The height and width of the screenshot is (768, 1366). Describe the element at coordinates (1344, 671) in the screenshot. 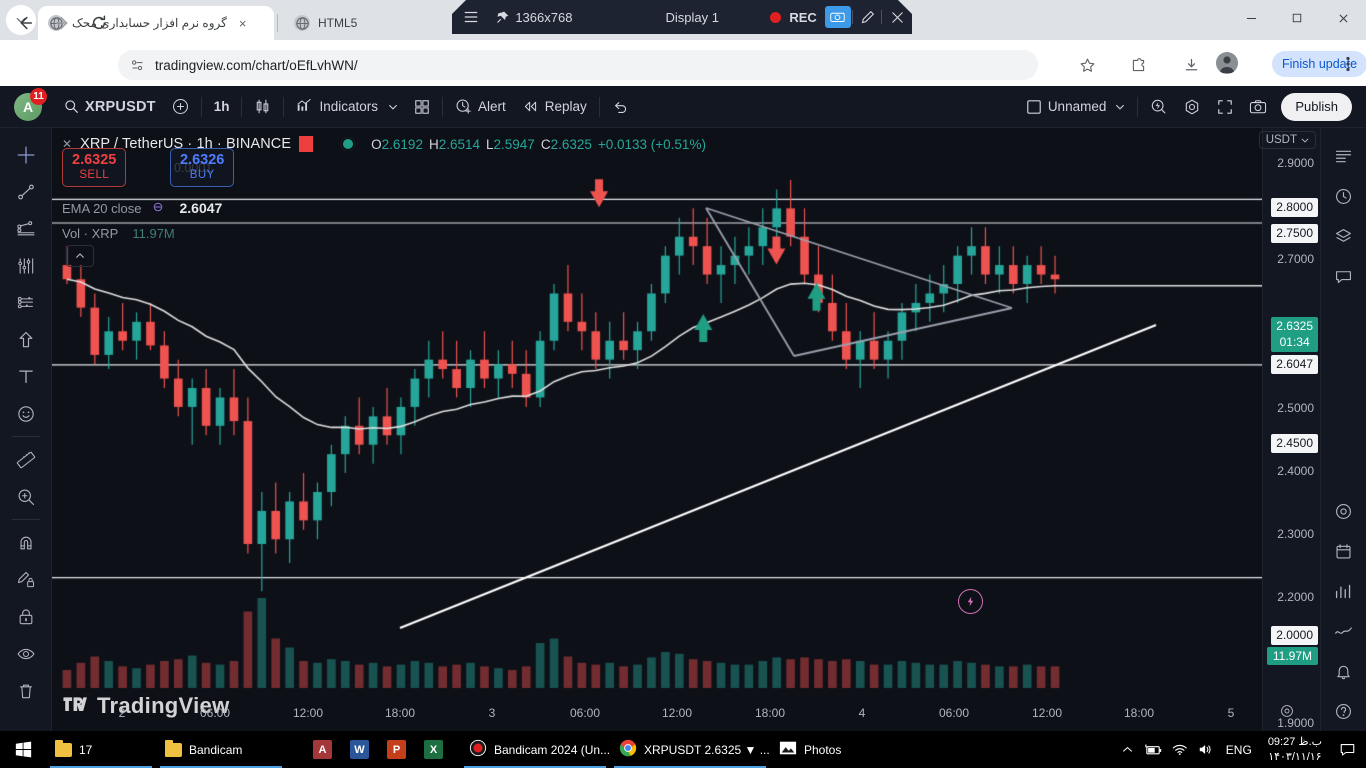

I see `notifications-icon` at that location.